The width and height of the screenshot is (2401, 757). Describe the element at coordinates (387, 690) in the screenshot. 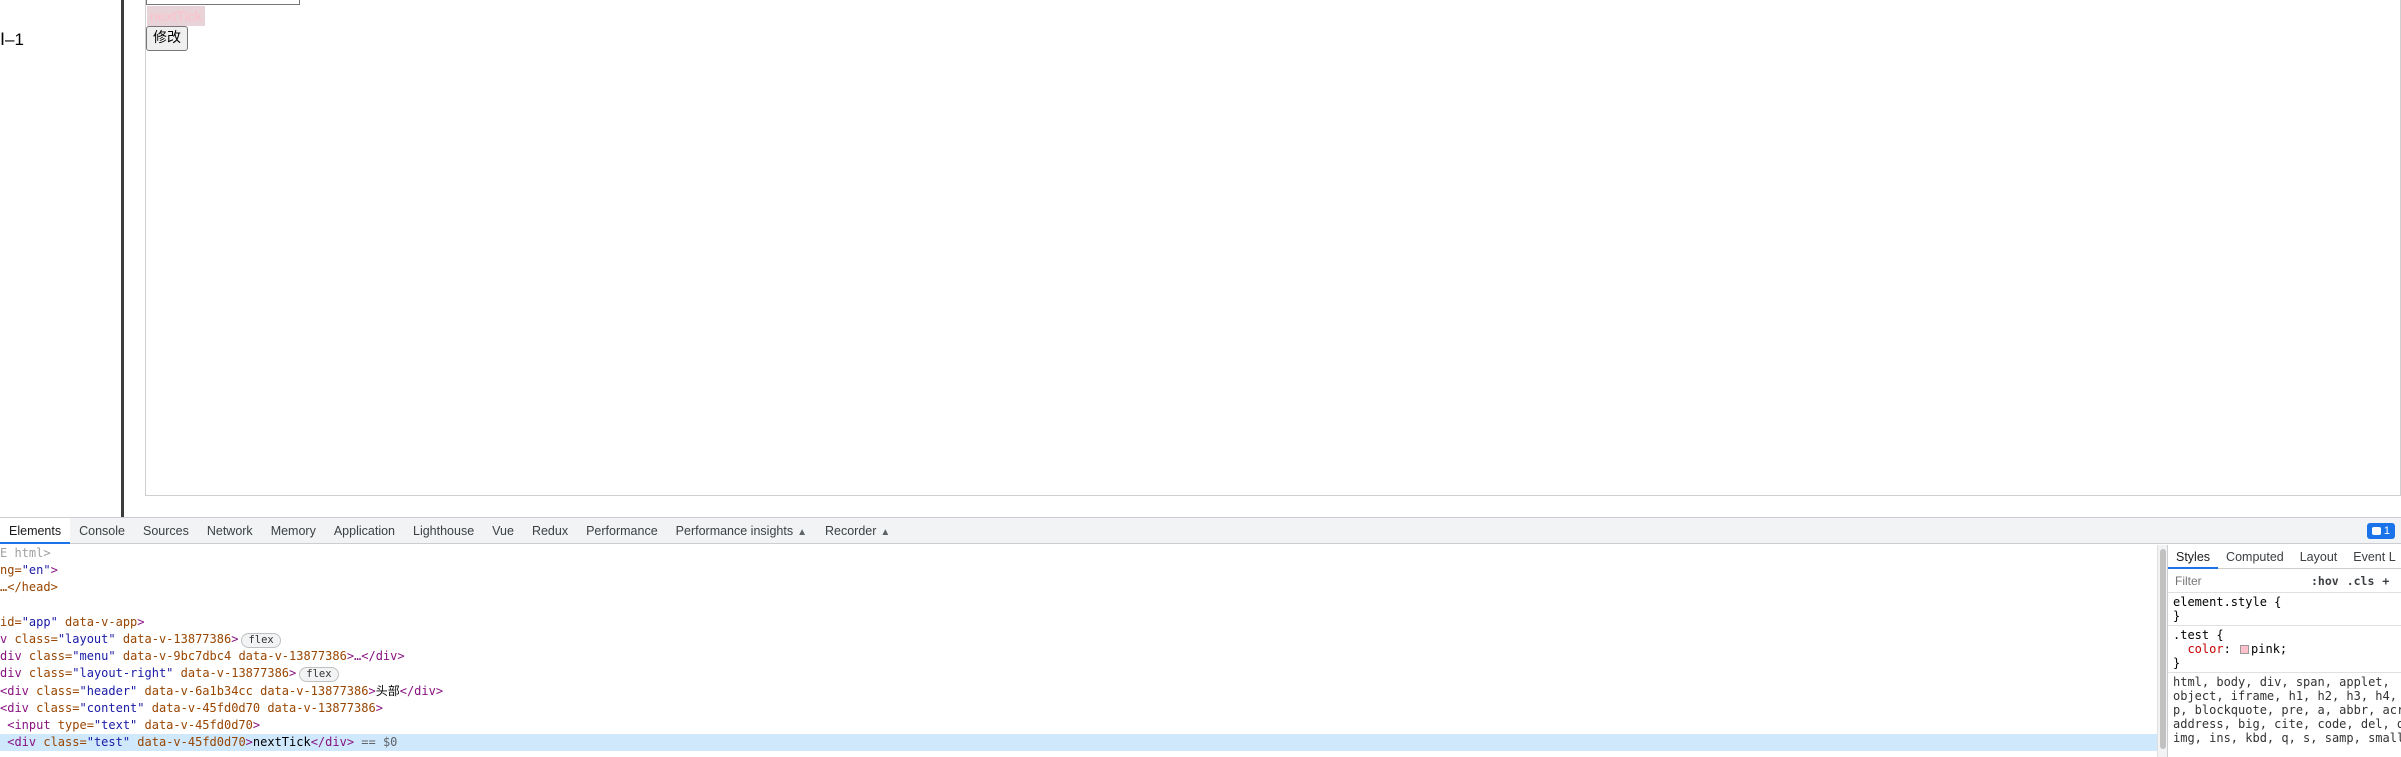

I see `text-node: 头部` at that location.